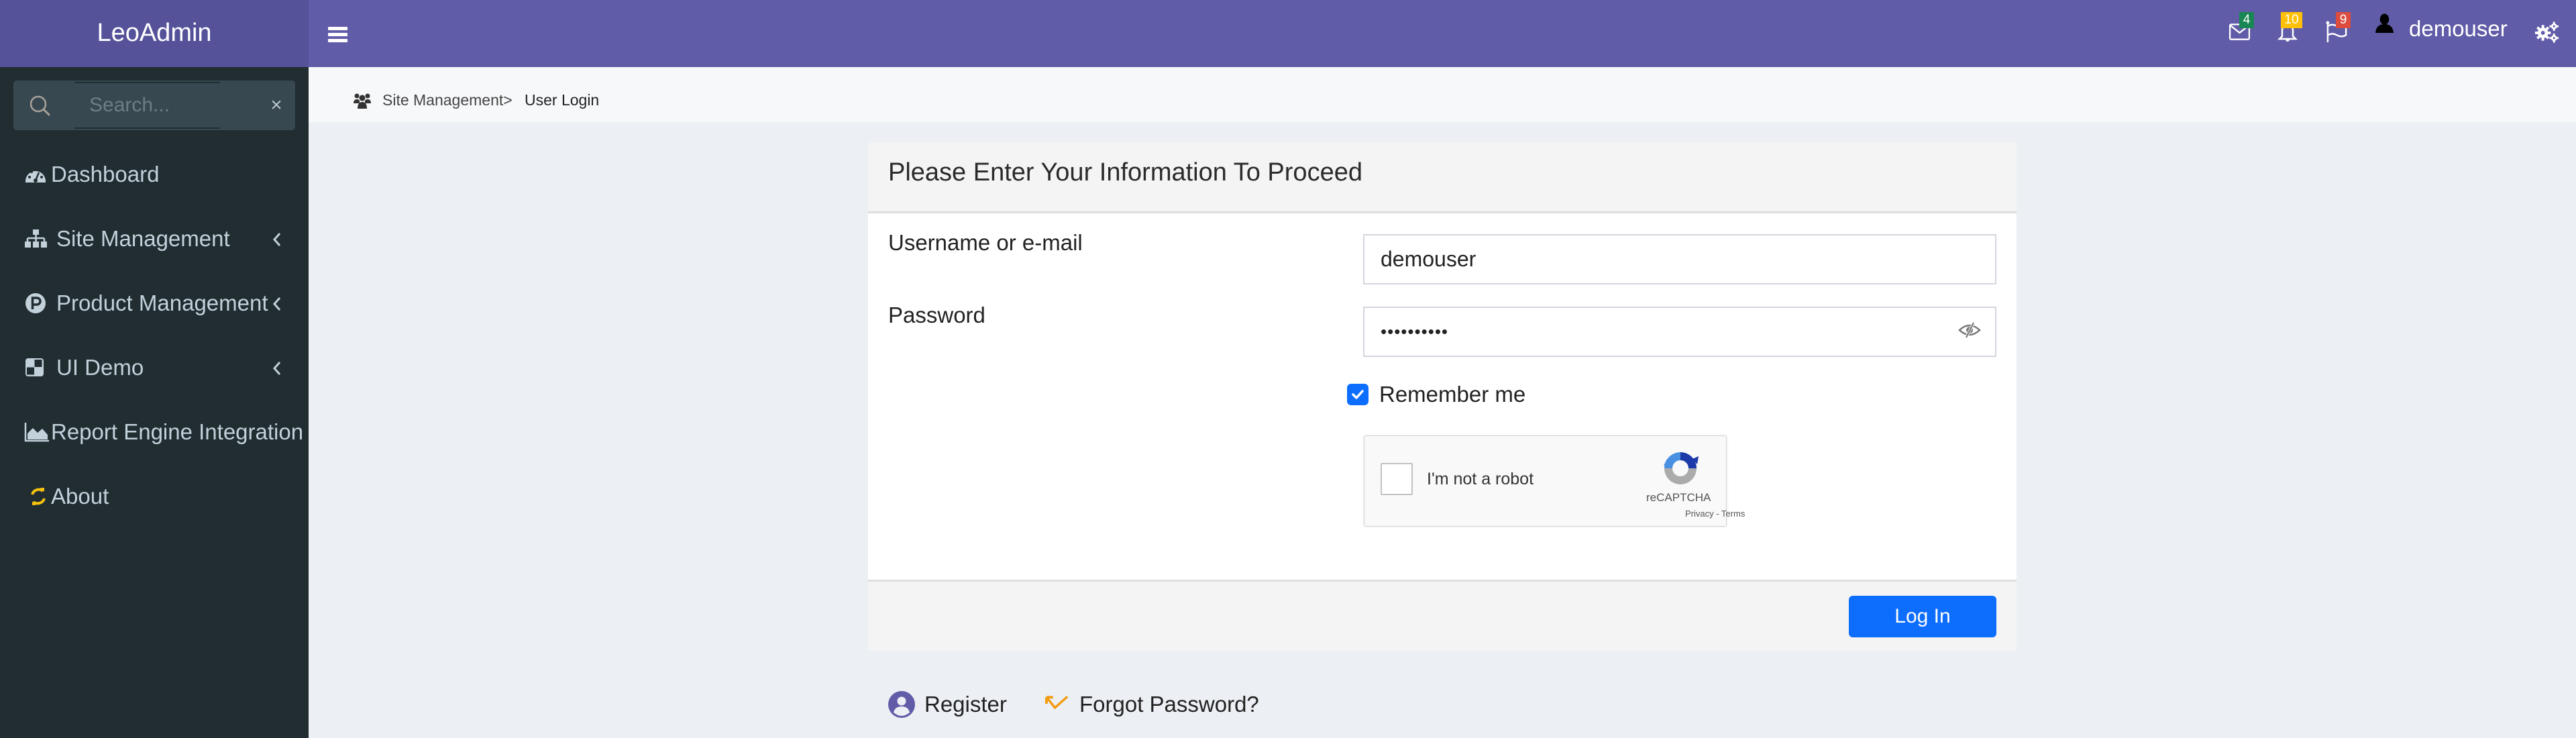  I want to click on brand-name: LeoAdmin, so click(154, 32).